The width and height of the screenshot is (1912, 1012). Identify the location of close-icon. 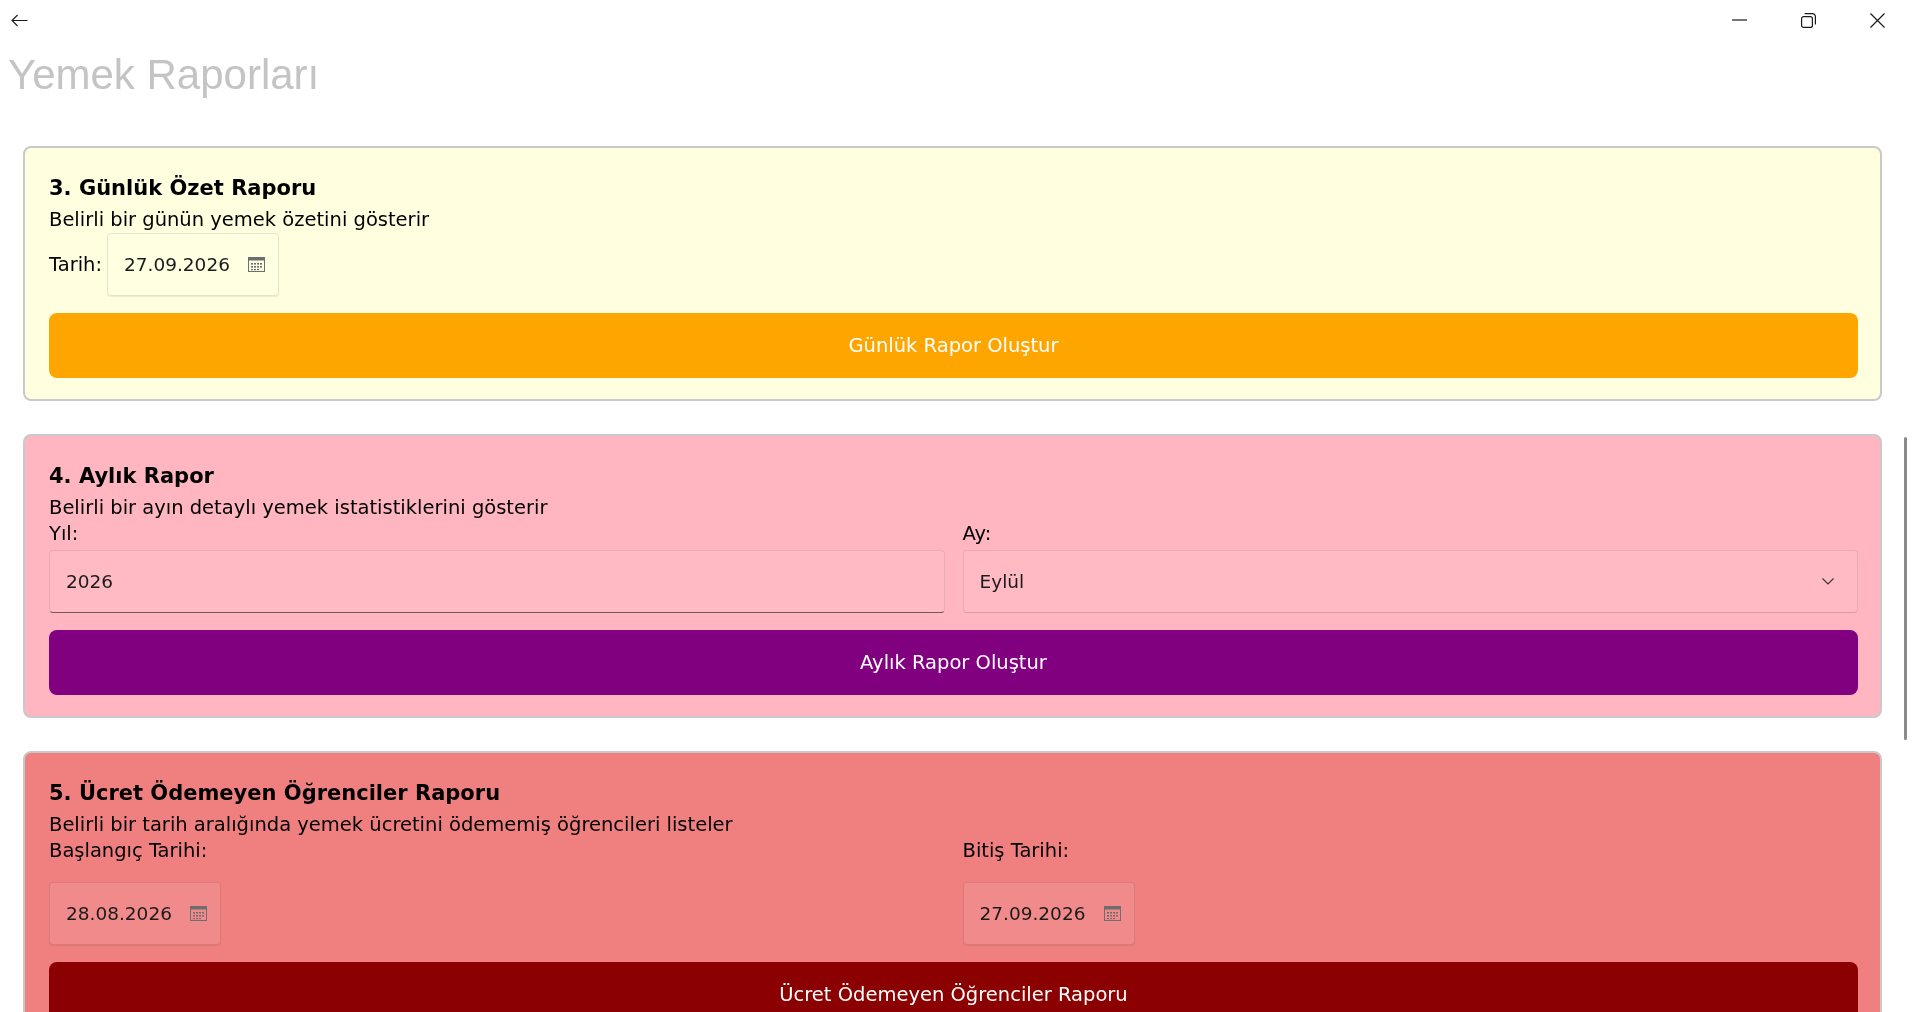
(1877, 20).